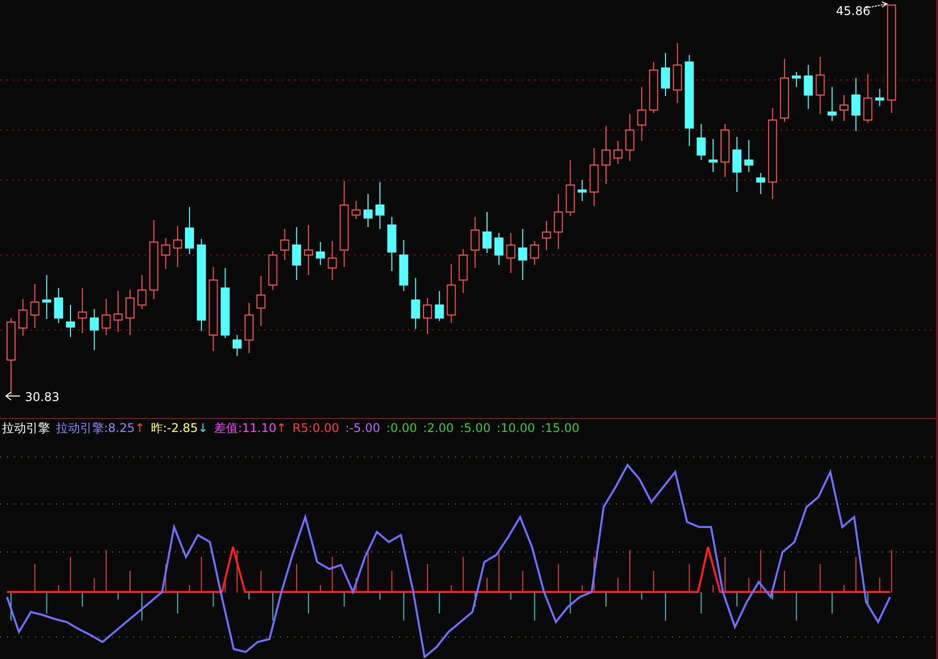 This screenshot has width=938, height=659. Describe the element at coordinates (12, 396) in the screenshot. I see `pointer-arrow` at that location.